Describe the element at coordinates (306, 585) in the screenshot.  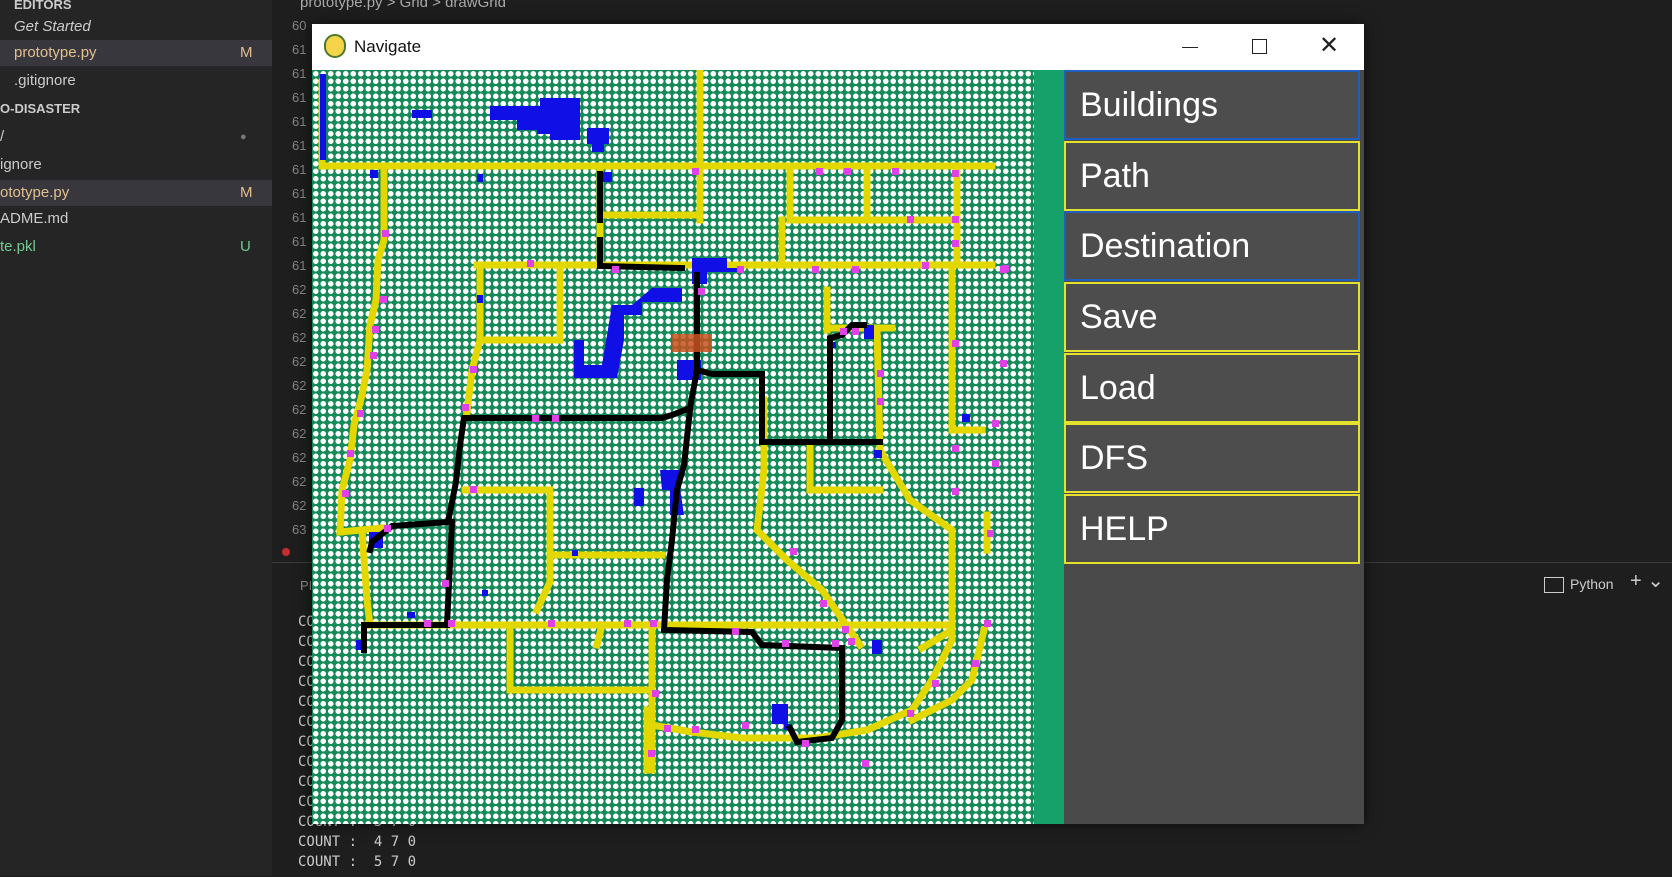
I see `panel-tab-label: PI` at that location.